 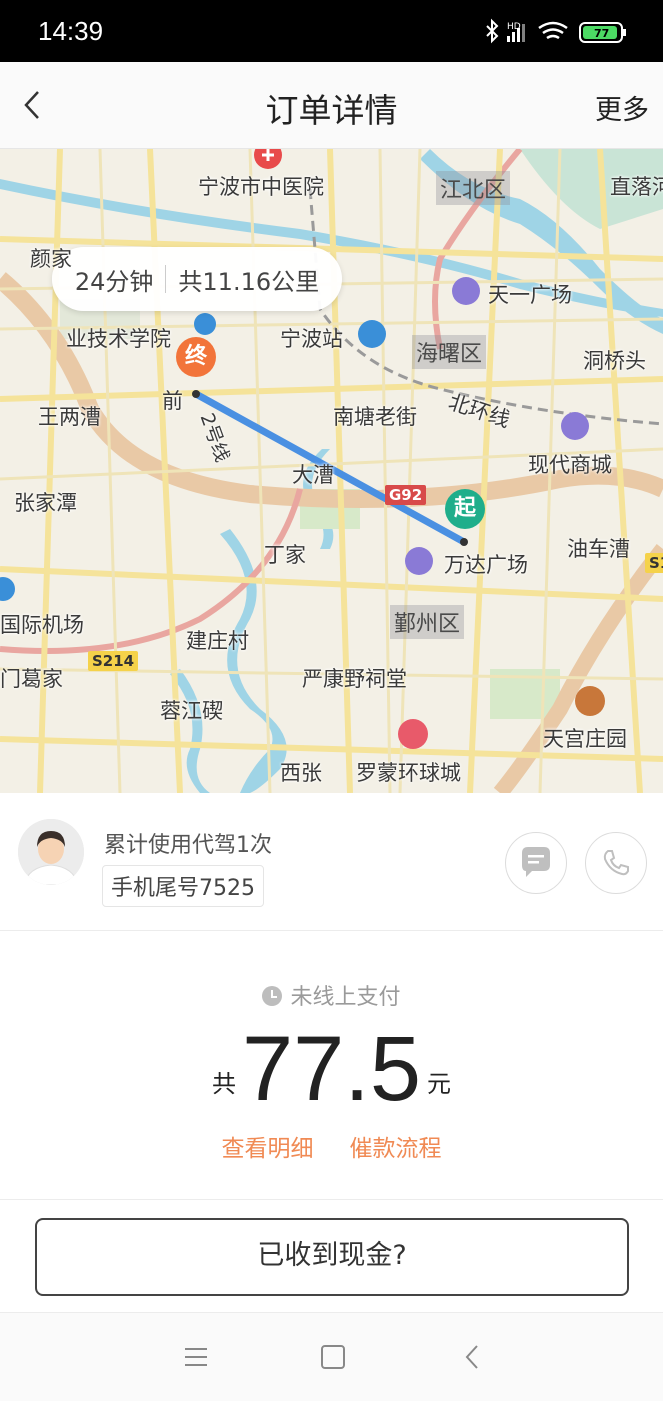 I want to click on map-label: 丁家, so click(x=285, y=555).